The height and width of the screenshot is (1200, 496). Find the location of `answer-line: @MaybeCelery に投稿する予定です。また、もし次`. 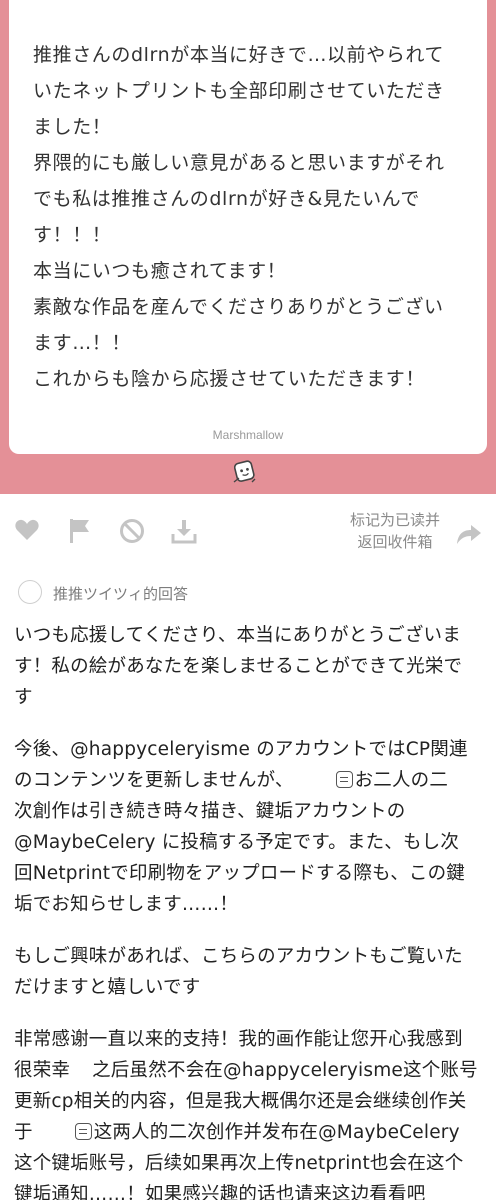

answer-line: @MaybeCelery に投稿する予定です。また、もし次 is located at coordinates (237, 842).